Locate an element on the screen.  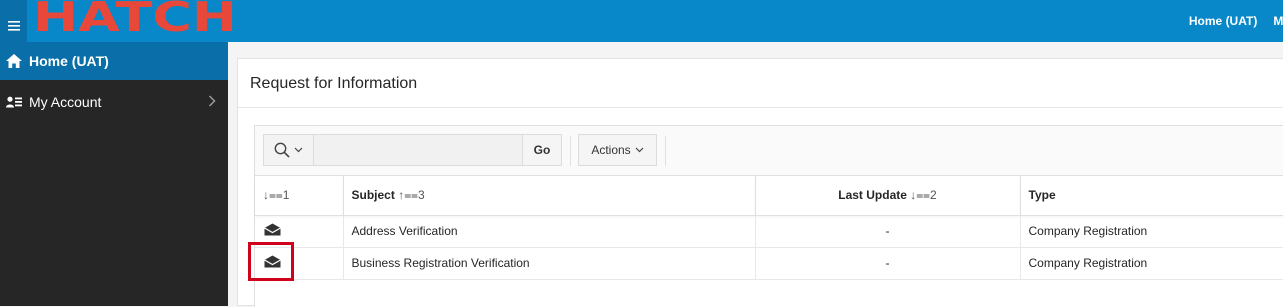
sidebar-item-my-account: My Account is located at coordinates (114, 102).